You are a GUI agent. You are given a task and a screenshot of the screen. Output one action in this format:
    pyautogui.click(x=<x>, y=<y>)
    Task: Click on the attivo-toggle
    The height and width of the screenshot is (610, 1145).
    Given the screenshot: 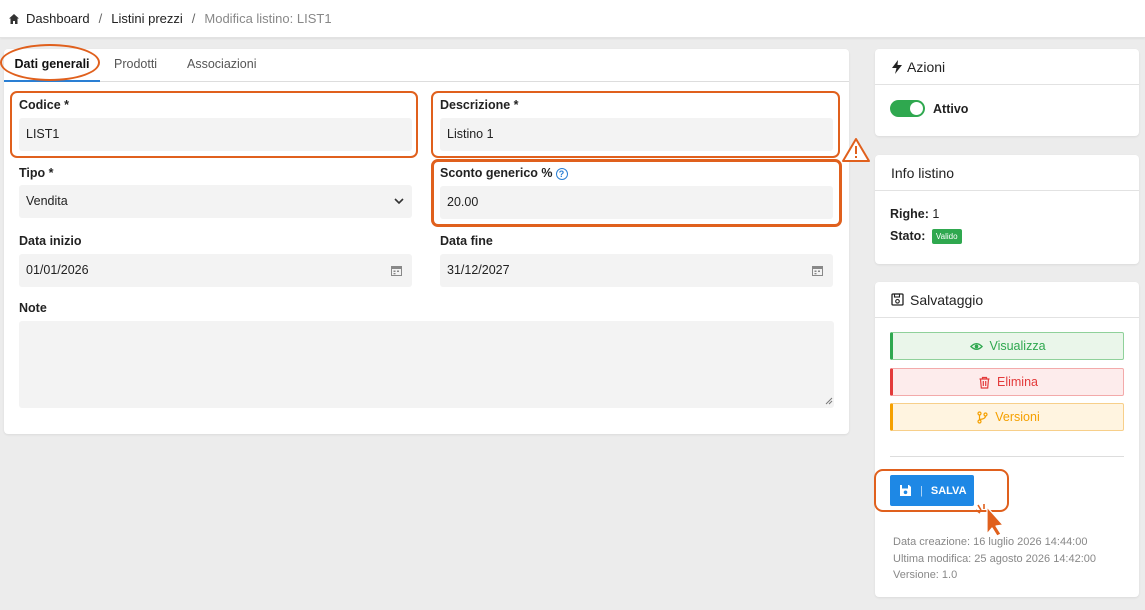 What is the action you would take?
    pyautogui.click(x=907, y=108)
    